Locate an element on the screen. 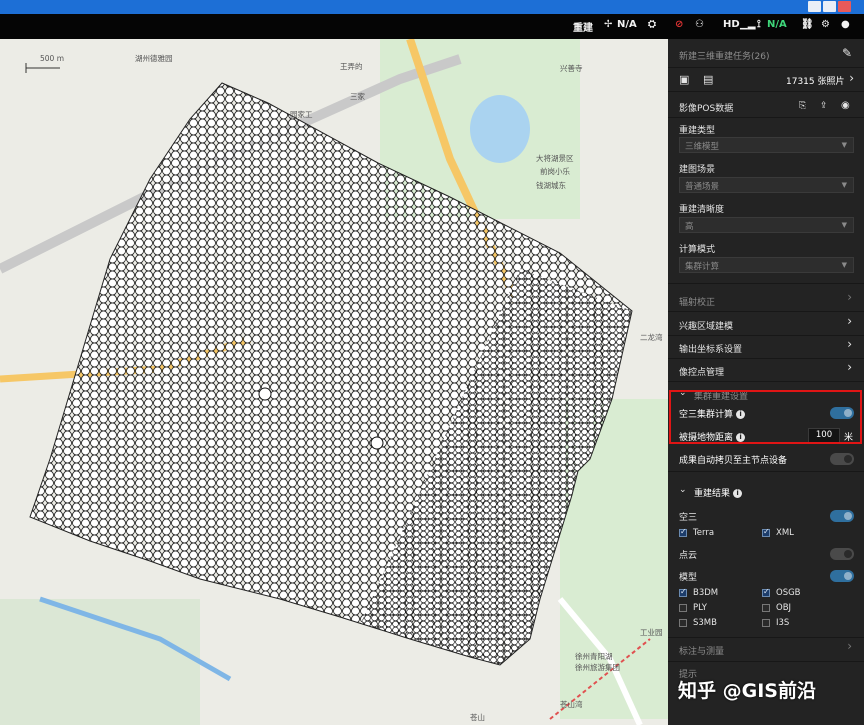 The image size is (864, 725). radiometric-correction-item: 辐射校正 is located at coordinates (697, 301).